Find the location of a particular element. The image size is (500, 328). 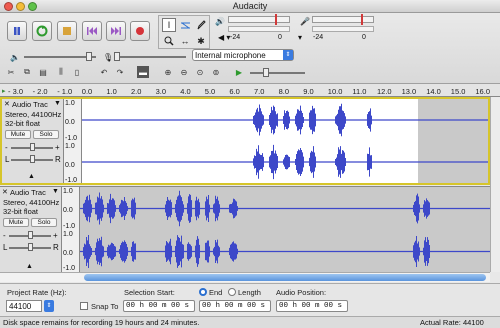

zoom-out-button: ⊖ is located at coordinates (184, 72).